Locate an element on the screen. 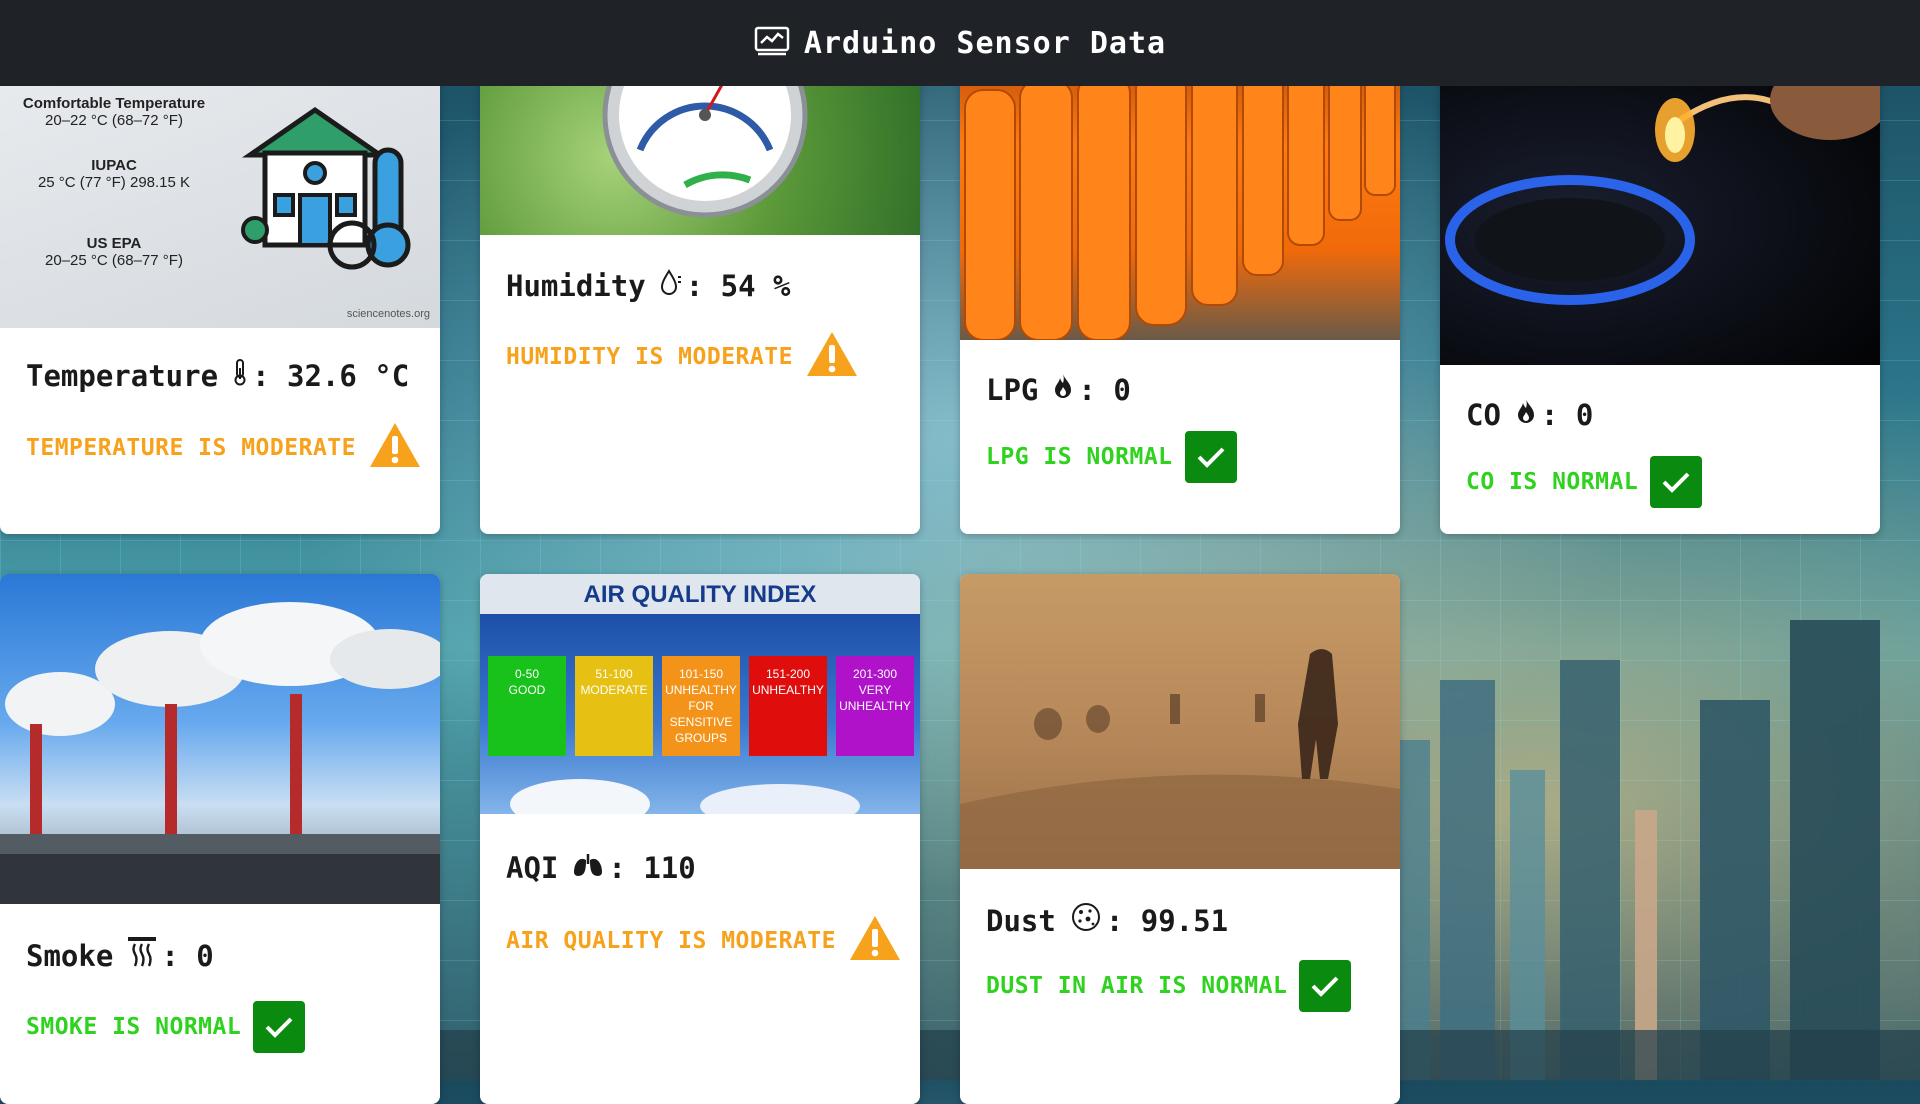  aqi-status: AIR QUALITY IS MODERATE is located at coordinates (704, 941).